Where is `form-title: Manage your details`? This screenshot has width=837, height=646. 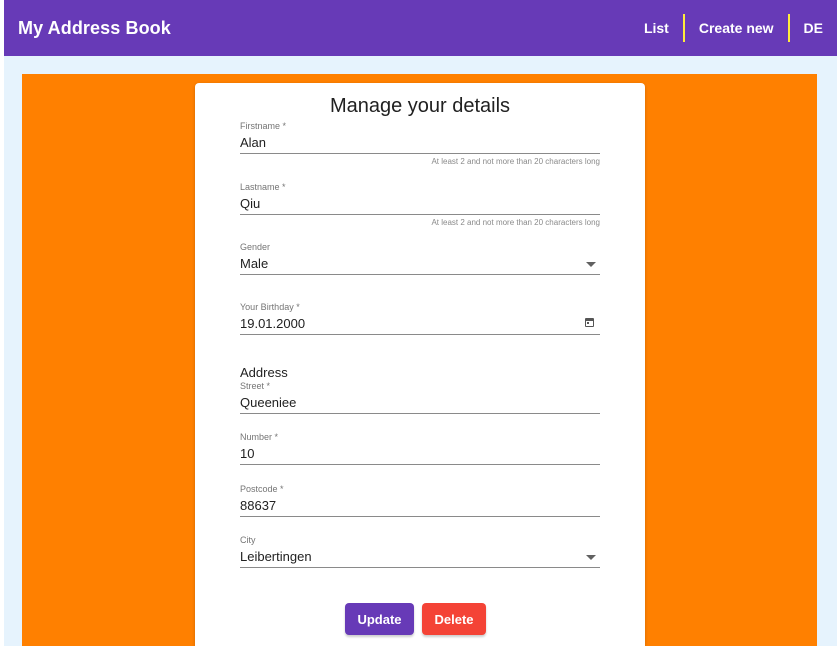 form-title: Manage your details is located at coordinates (420, 106).